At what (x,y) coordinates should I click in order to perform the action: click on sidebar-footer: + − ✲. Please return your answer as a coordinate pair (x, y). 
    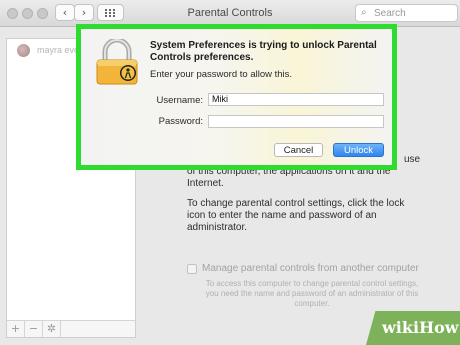
    Looking at the image, I should click on (71, 328).